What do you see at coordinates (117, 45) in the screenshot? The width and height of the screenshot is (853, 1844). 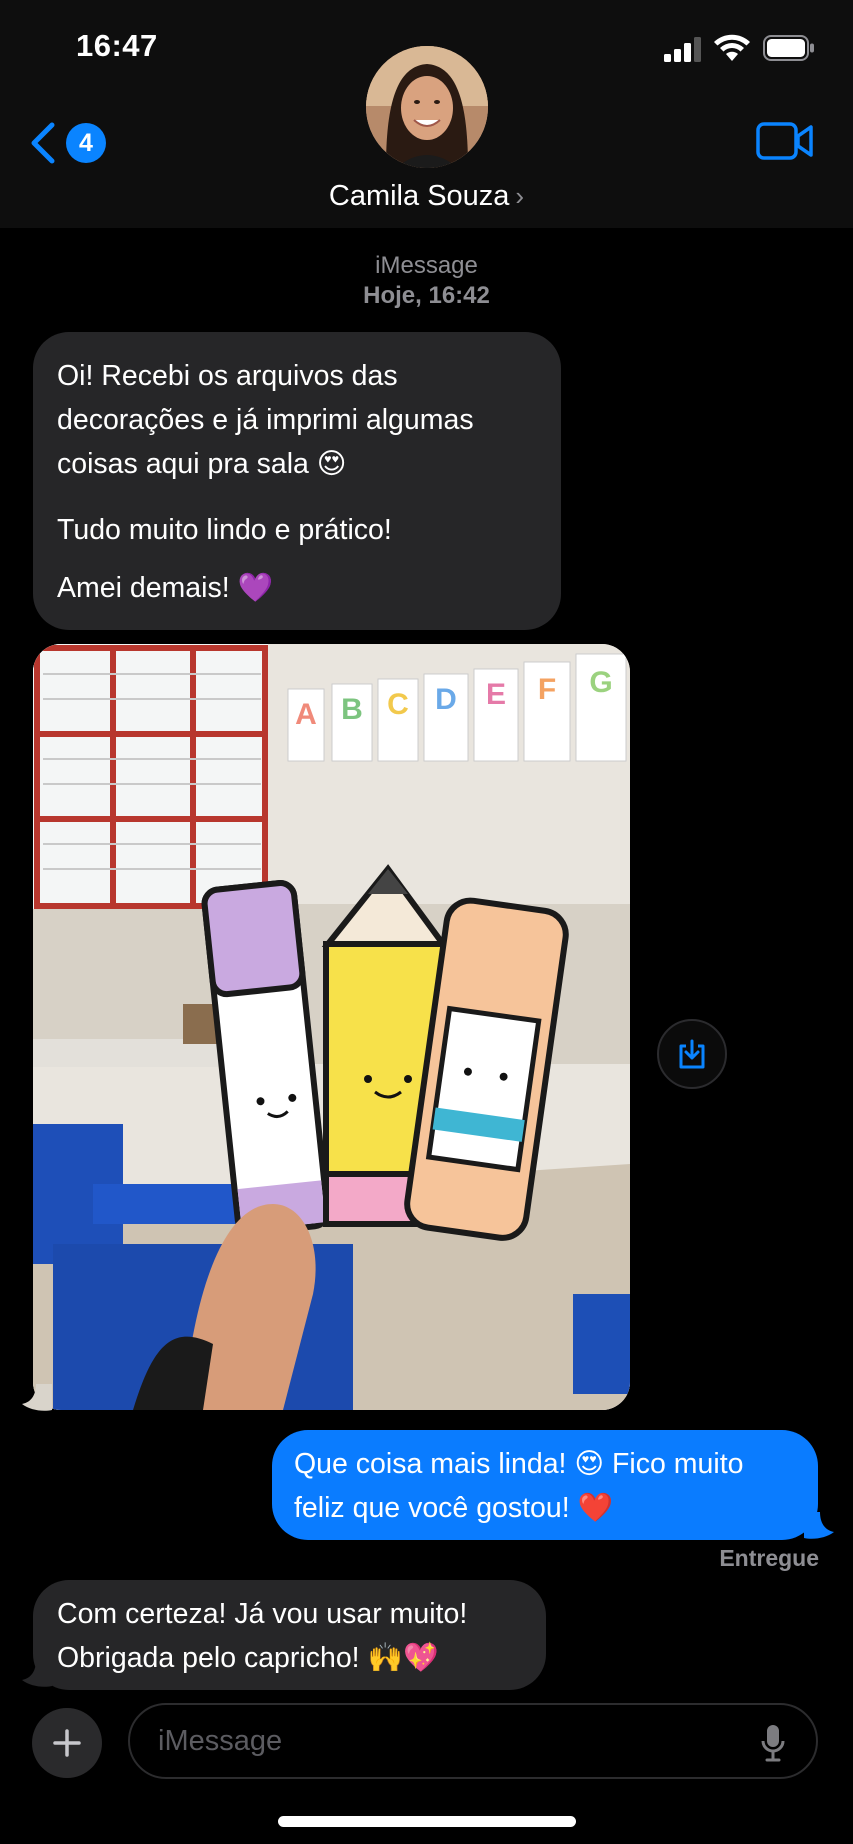 I see `status-time: 16:47` at bounding box center [117, 45].